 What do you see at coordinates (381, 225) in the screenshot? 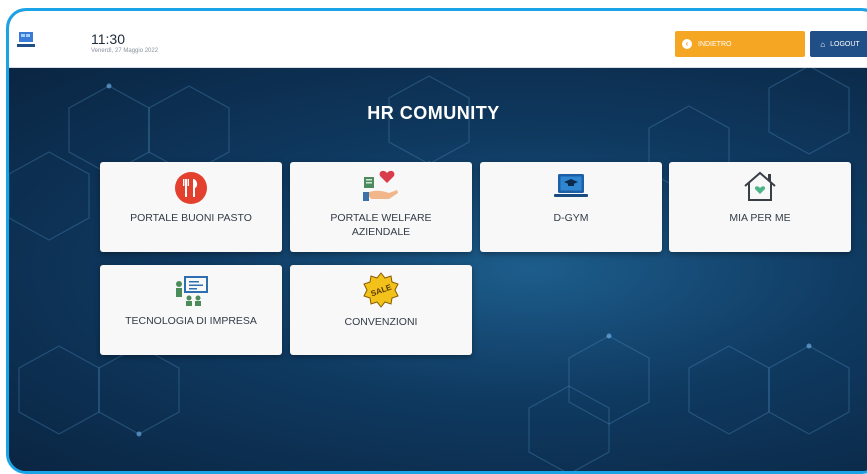
I see `card-label: PORTALE WELFARE AZIENDALE` at bounding box center [381, 225].